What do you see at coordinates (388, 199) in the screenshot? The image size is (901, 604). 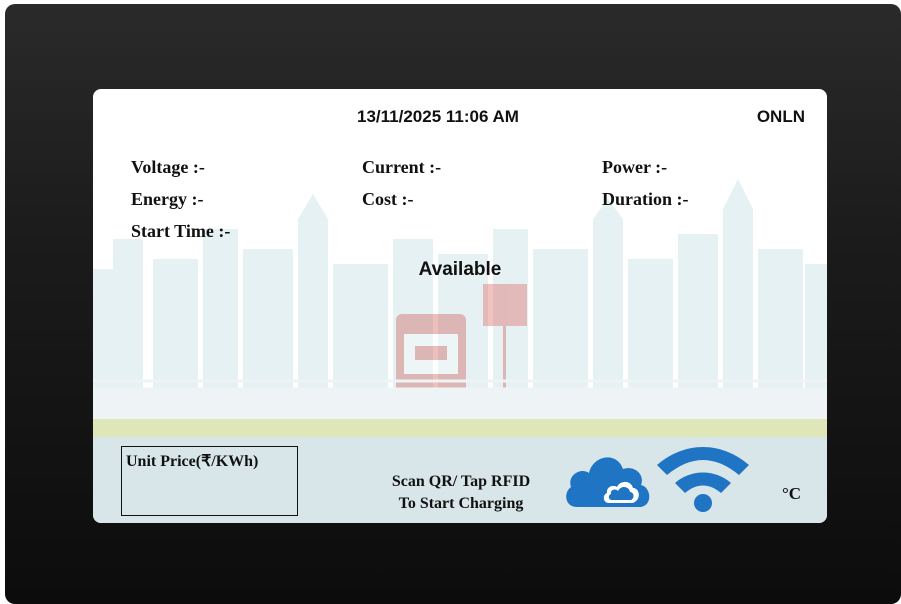 I see `cost-label: Cost :-` at bounding box center [388, 199].